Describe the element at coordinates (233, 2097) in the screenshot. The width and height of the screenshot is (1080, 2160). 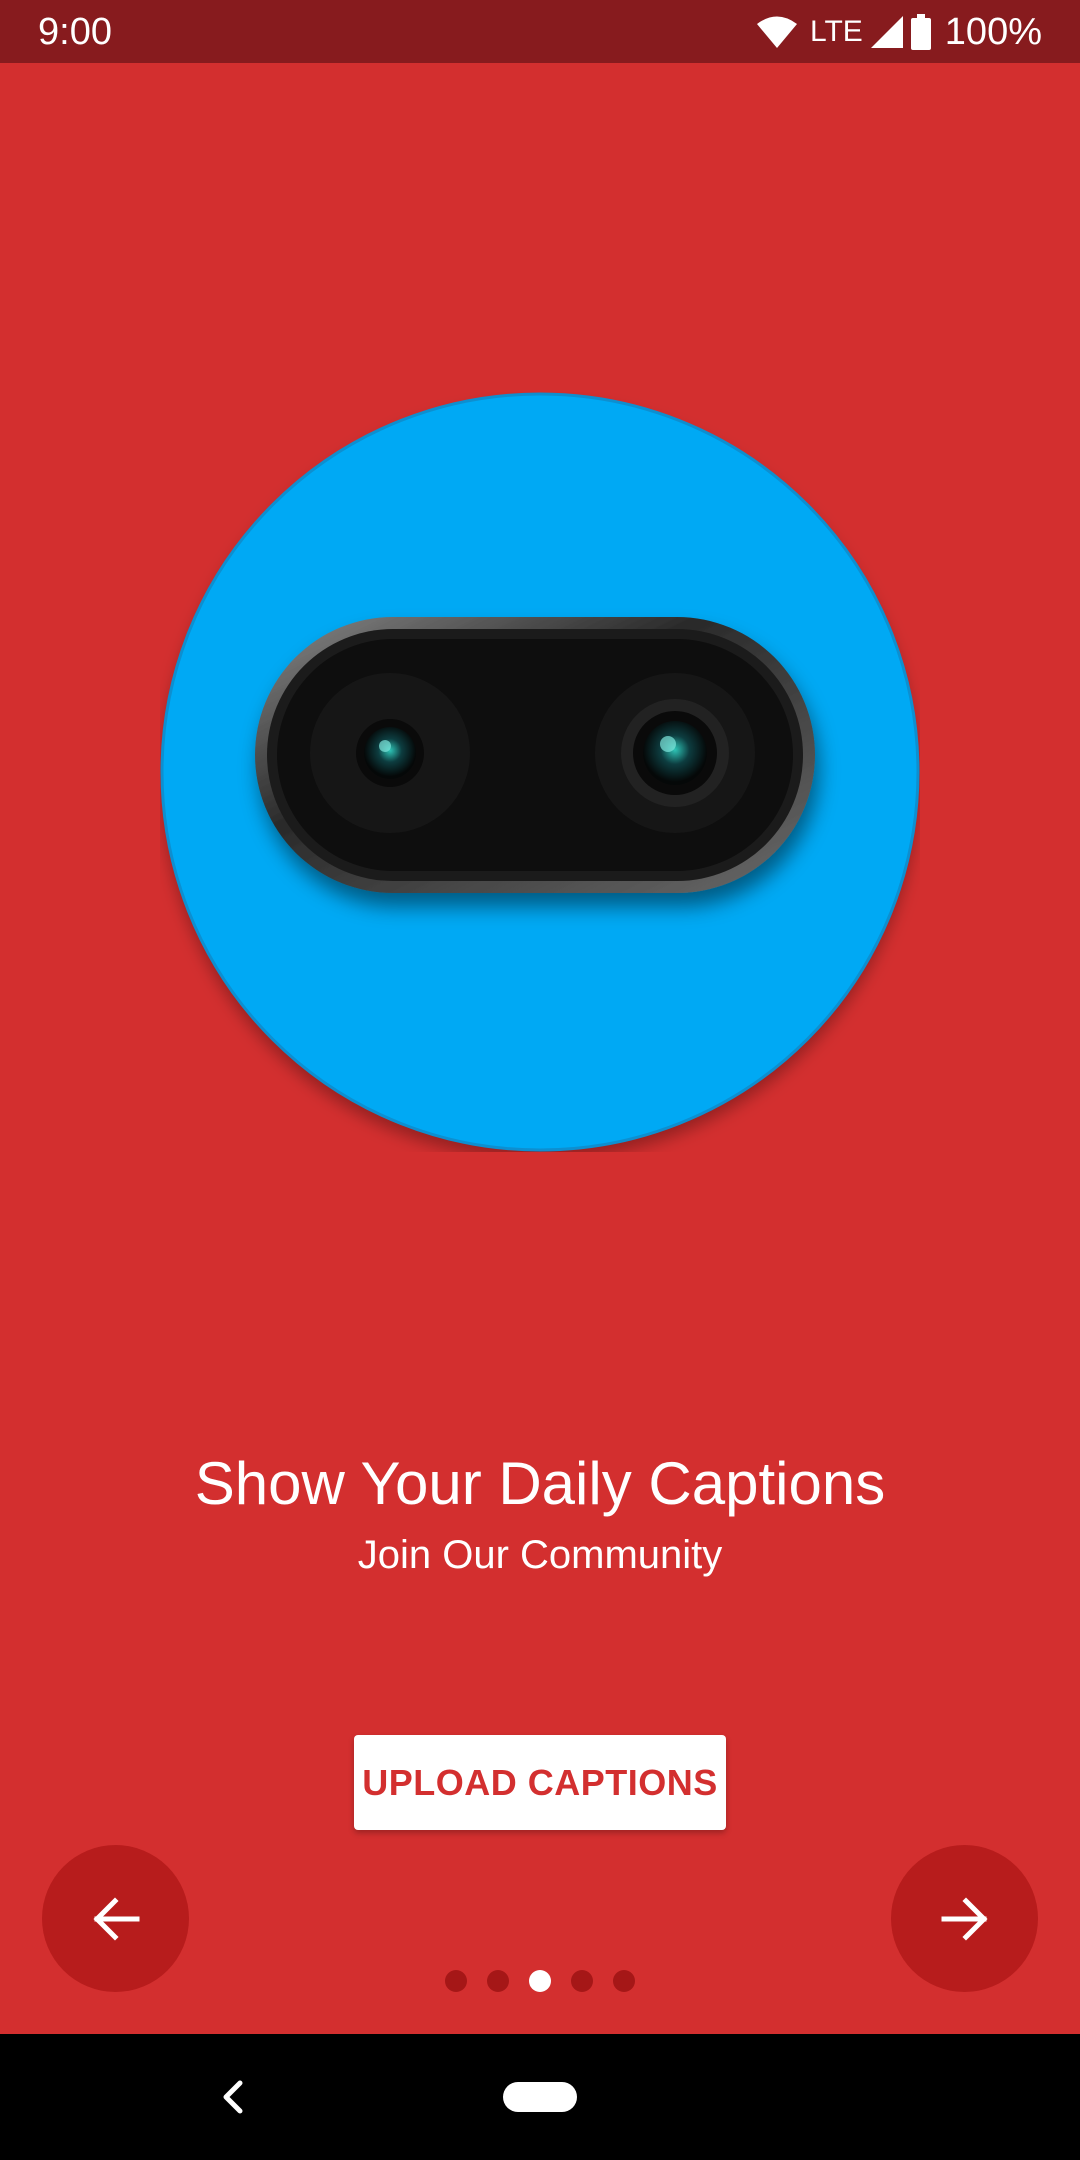
I see `back-chevron-icon` at that location.